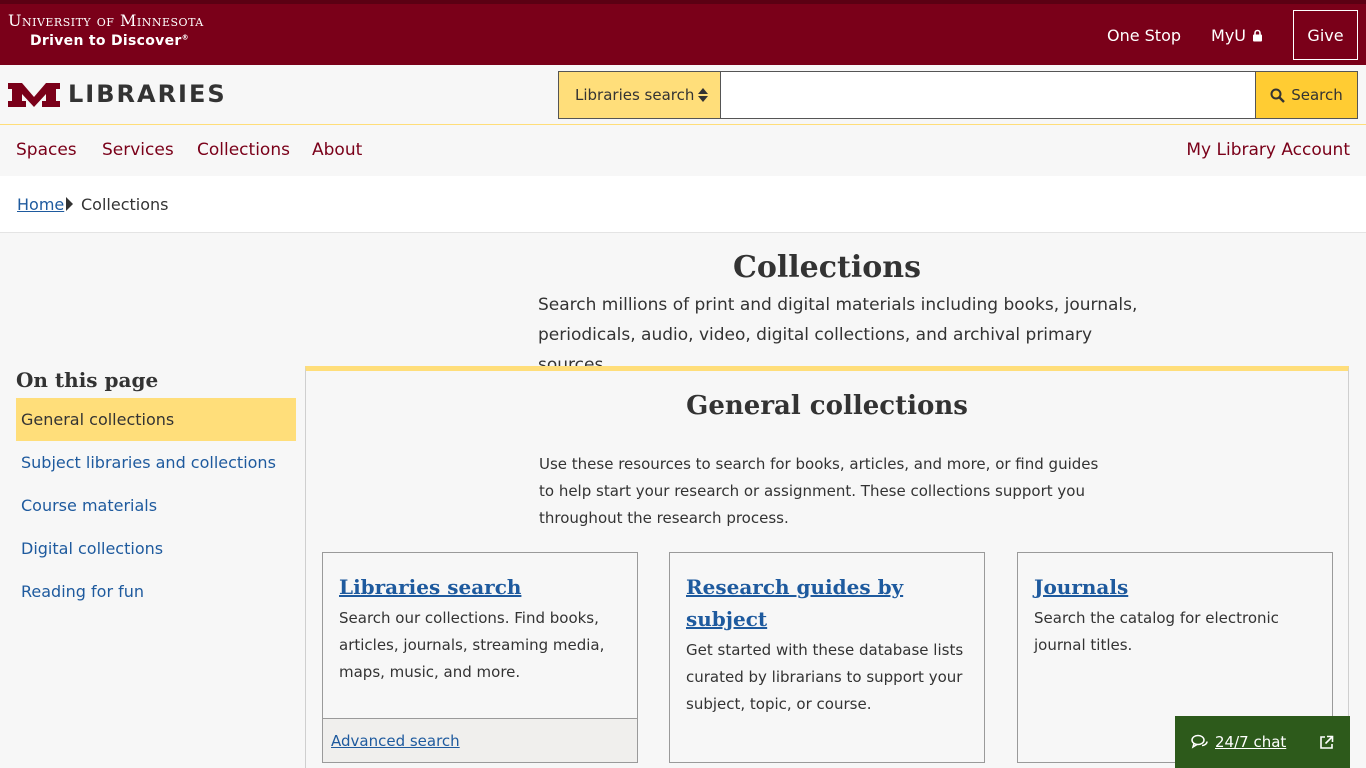 Image resolution: width=1366 pixels, height=768 pixels. What do you see at coordinates (125, 204) in the screenshot?
I see `breadcrumb-current: Collections` at bounding box center [125, 204].